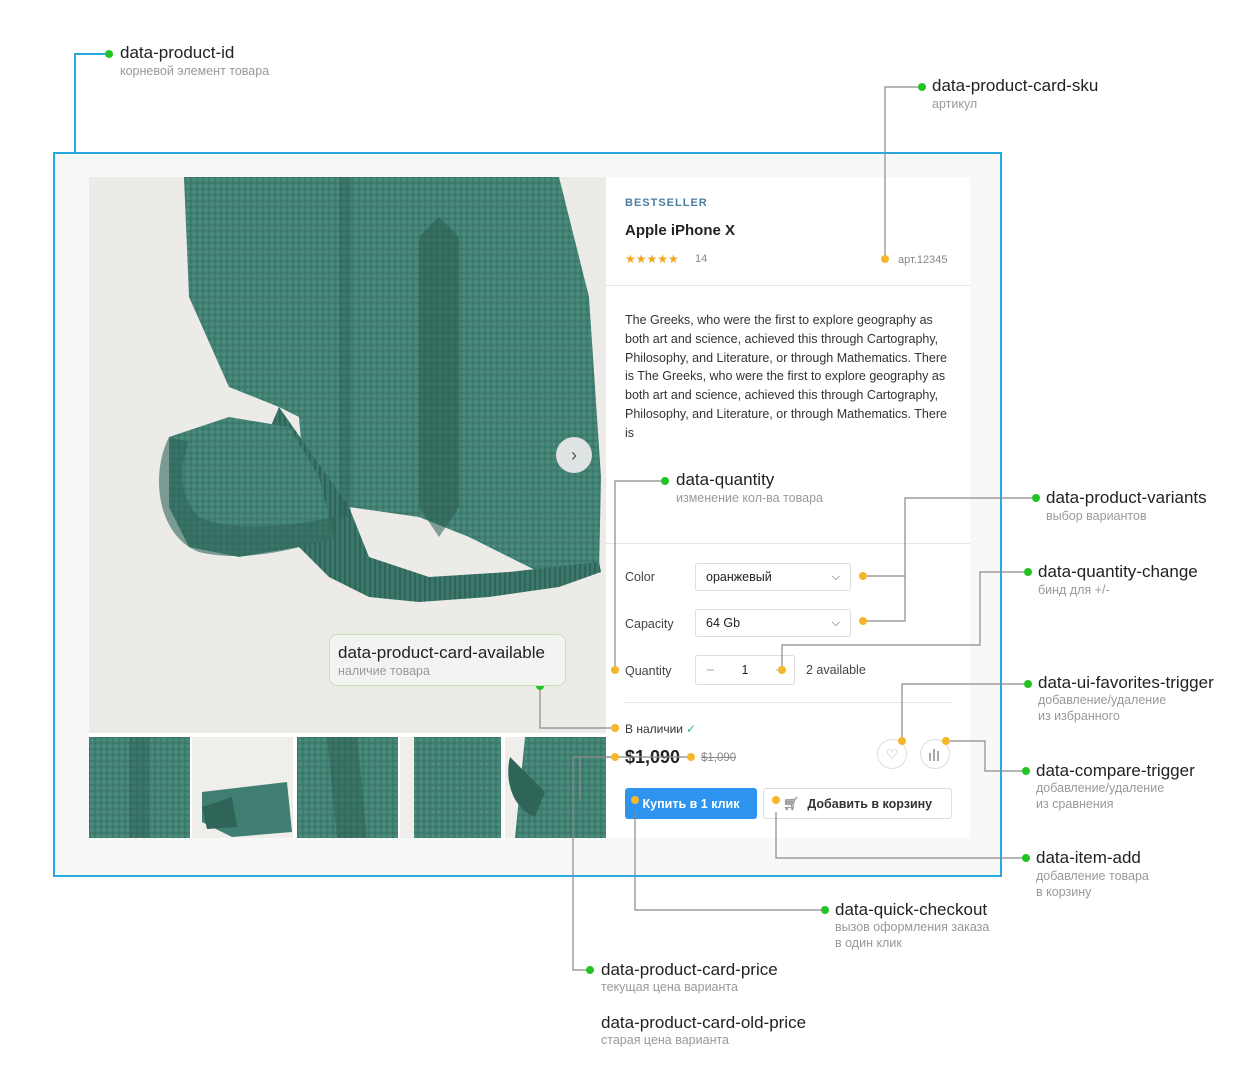  I want to click on annotation-variants-sub: выбор вариантов, so click(1096, 516).